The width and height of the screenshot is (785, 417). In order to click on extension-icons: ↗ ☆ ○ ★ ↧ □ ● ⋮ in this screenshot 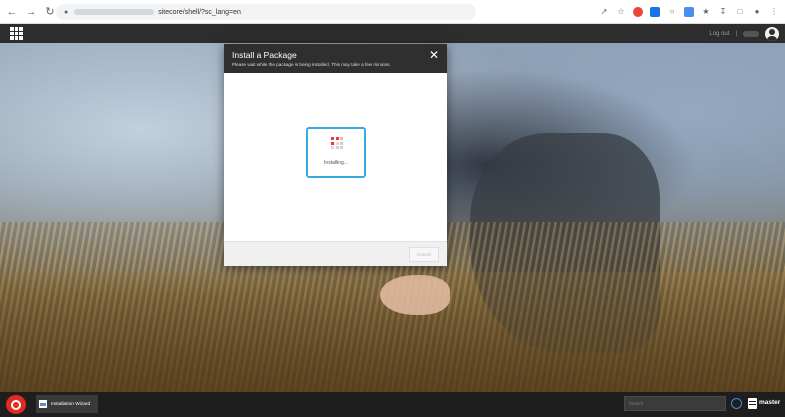, I will do `click(689, 12)`.